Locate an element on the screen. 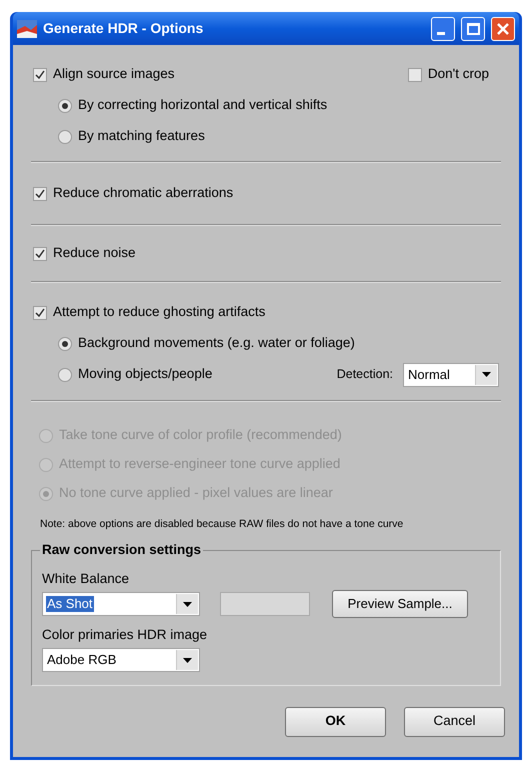  note-text: Note: above options are disabled because RAW files do not have a tone curve is located at coordinates (221, 524).